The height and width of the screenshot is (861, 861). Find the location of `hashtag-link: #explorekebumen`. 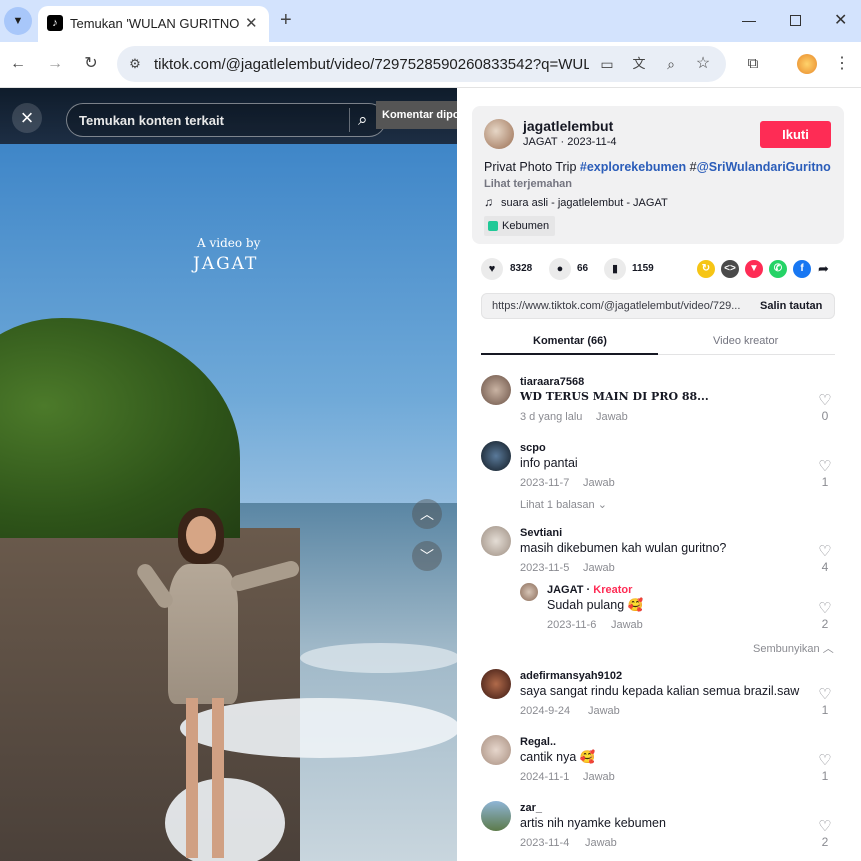

hashtag-link: #explorekebumen is located at coordinates (633, 167).